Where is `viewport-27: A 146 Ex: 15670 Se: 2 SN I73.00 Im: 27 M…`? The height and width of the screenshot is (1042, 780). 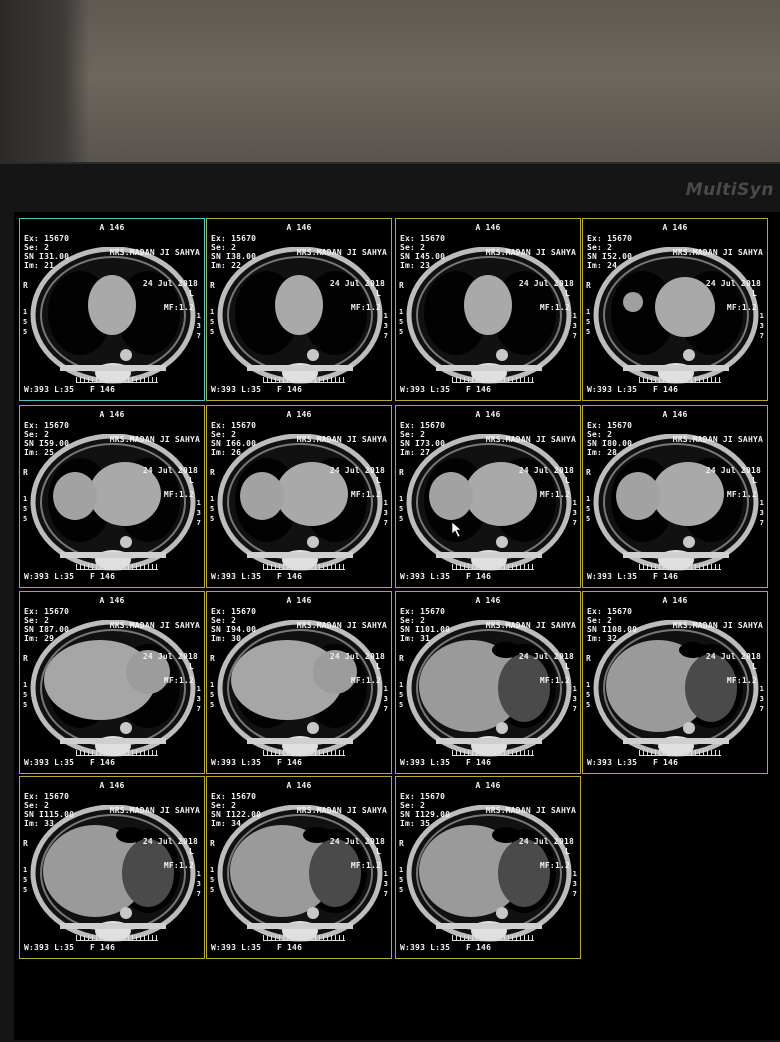
viewport-27: A 146 Ex: 15670 Se: 2 SN I73.00 Im: 27 M… is located at coordinates (488, 496).